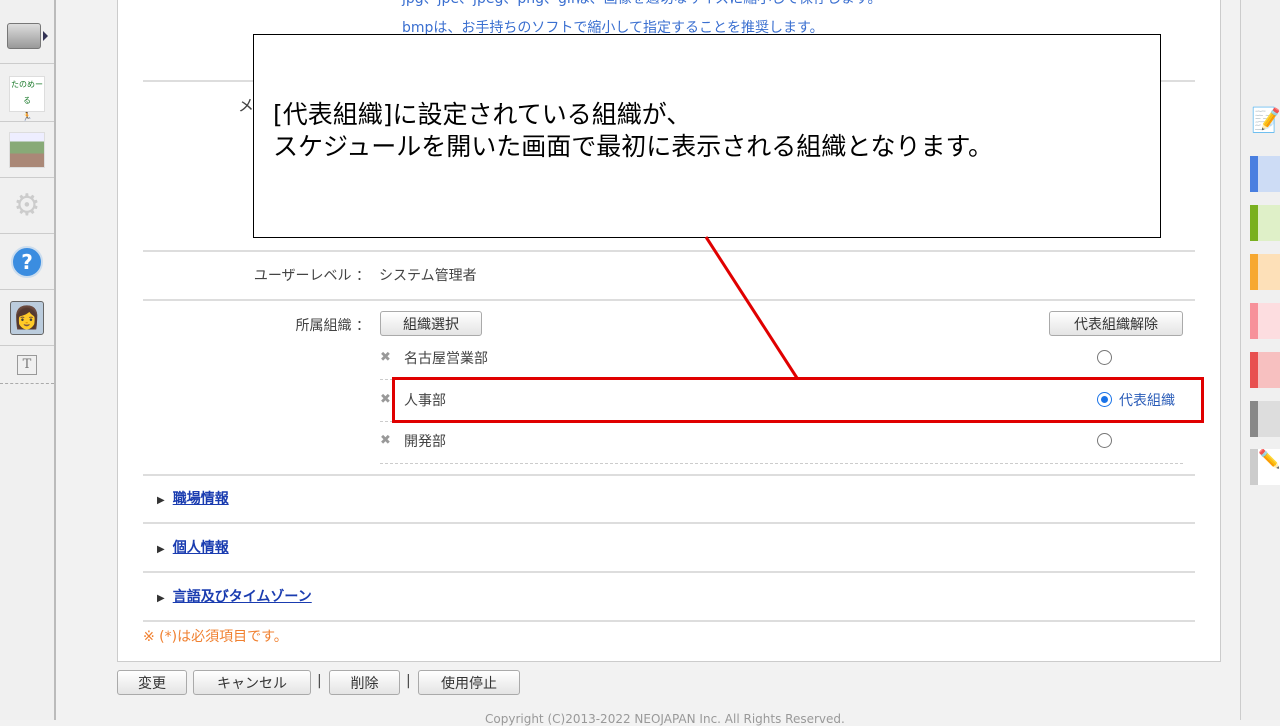 The height and width of the screenshot is (726, 1280). I want to click on highlight-box, so click(798, 400).